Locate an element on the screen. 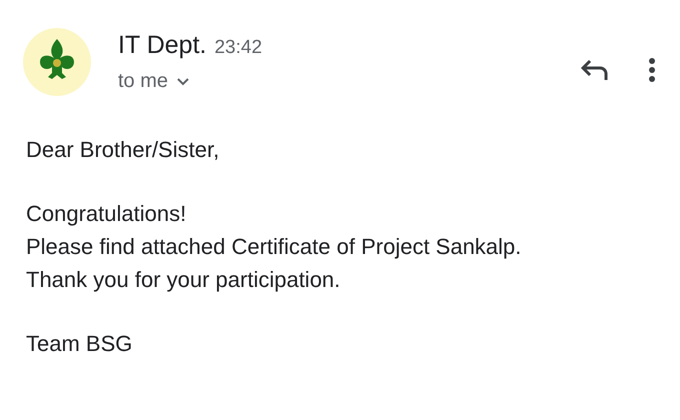 The width and height of the screenshot is (680, 420). message-text: Congratulations! is located at coordinates (107, 214).